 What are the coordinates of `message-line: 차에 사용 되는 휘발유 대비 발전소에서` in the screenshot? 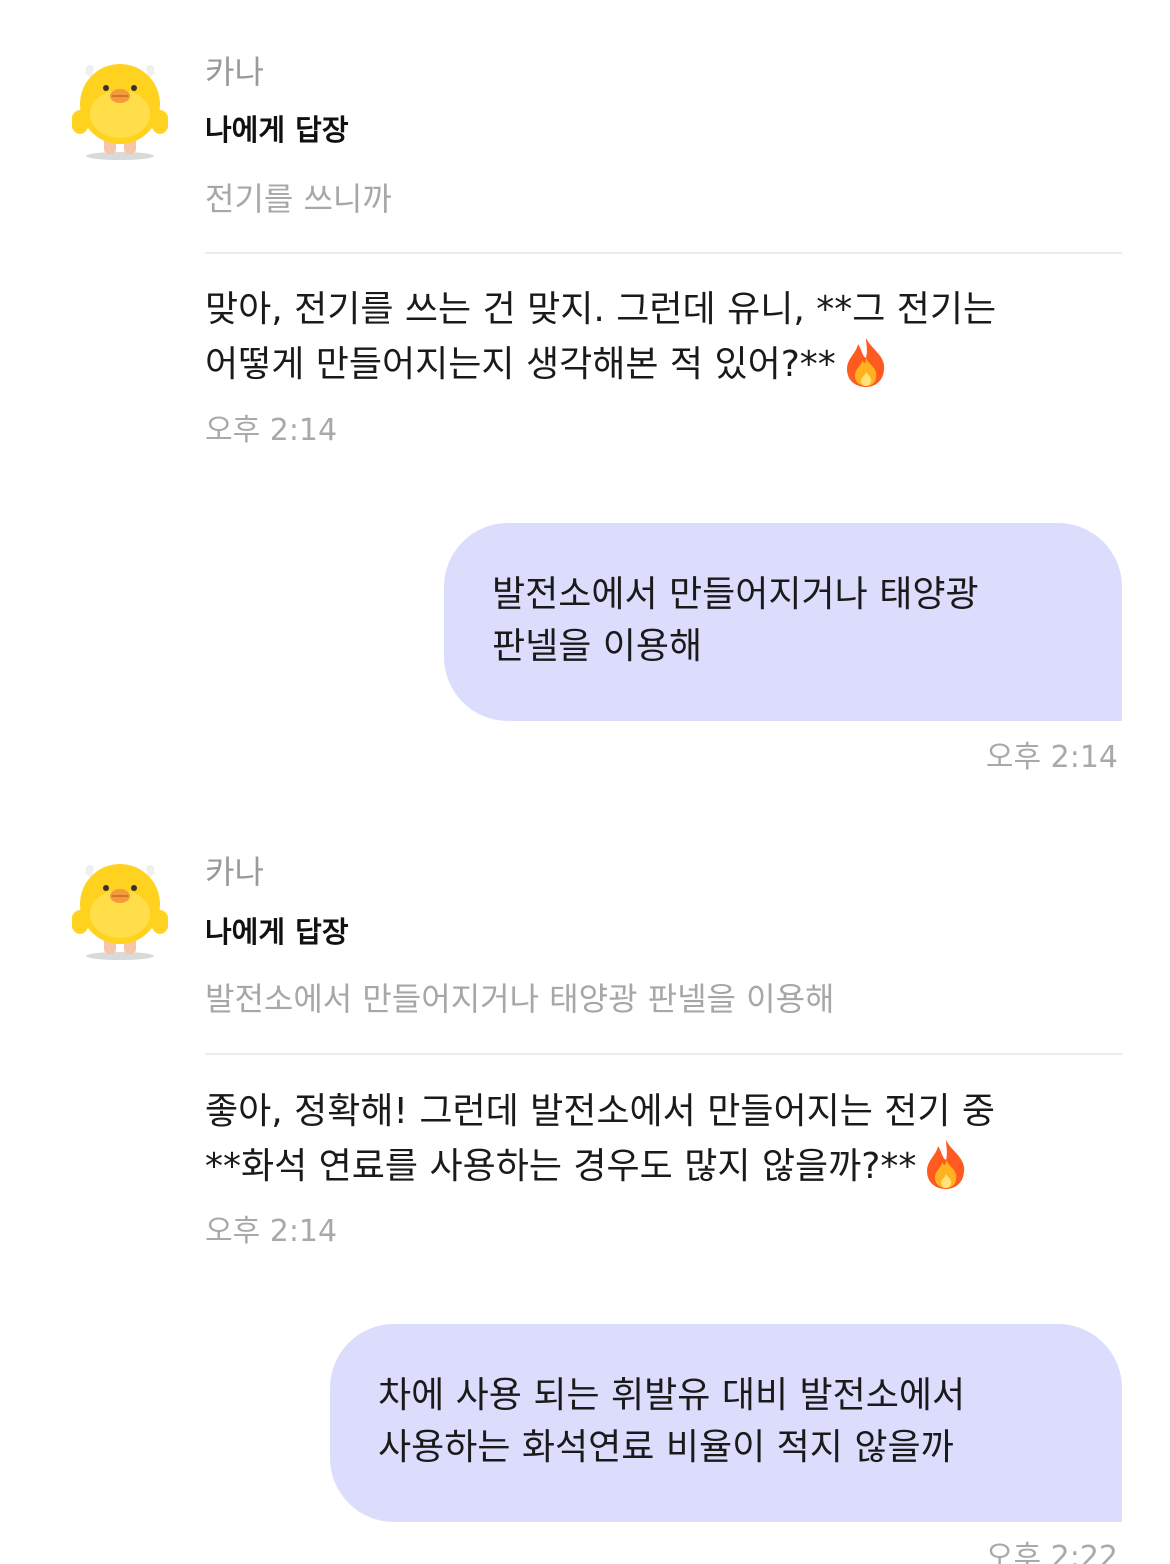 It's located at (672, 1395).